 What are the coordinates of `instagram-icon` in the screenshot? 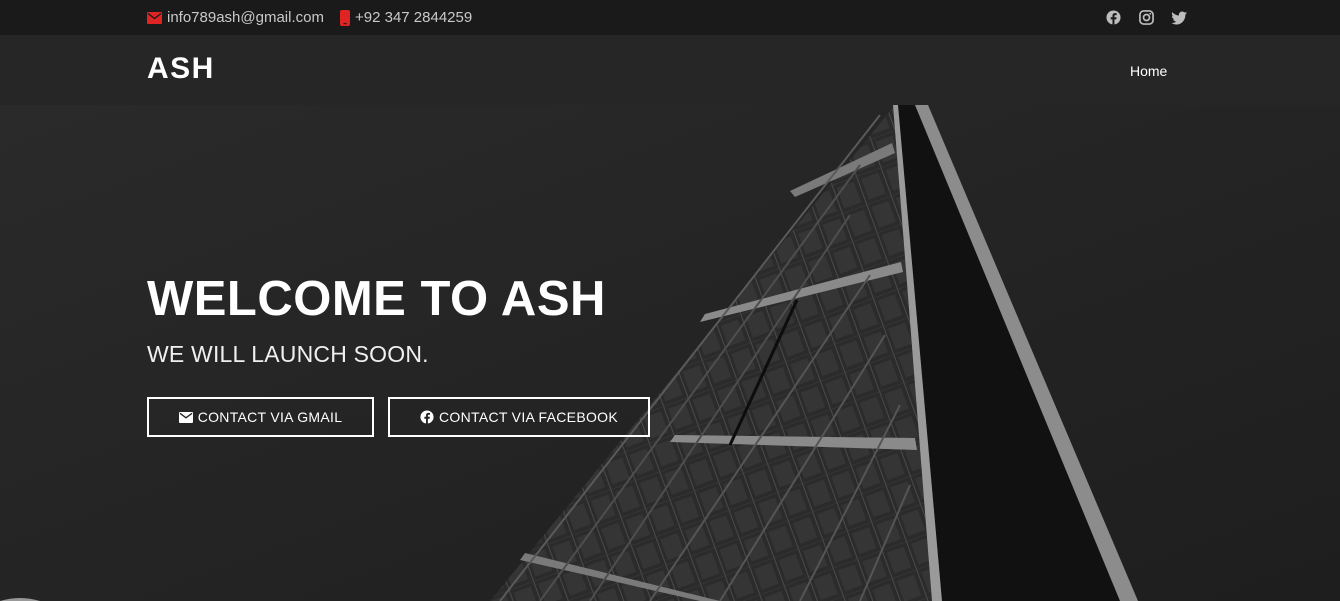 It's located at (1146, 18).